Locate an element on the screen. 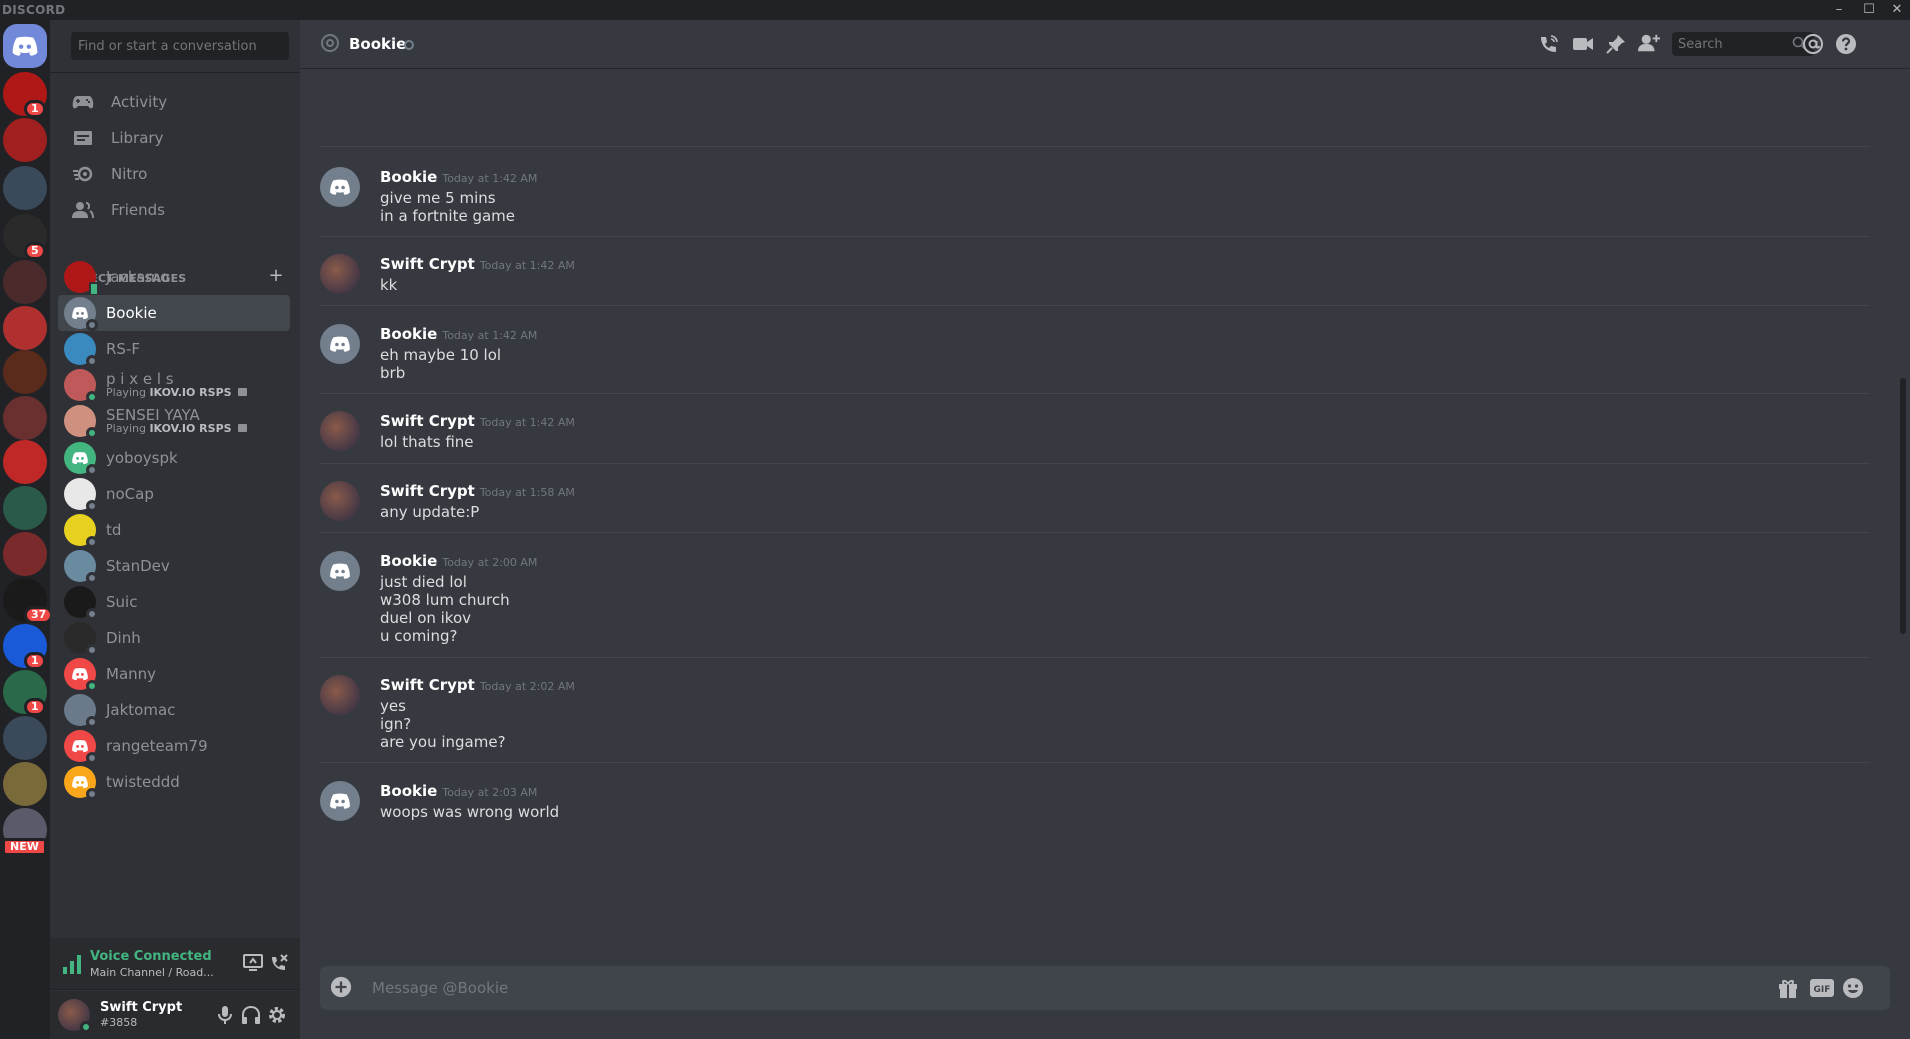 The height and width of the screenshot is (1039, 1910). message-header: Bookie Today at 2:00 AM is located at coordinates (458, 560).